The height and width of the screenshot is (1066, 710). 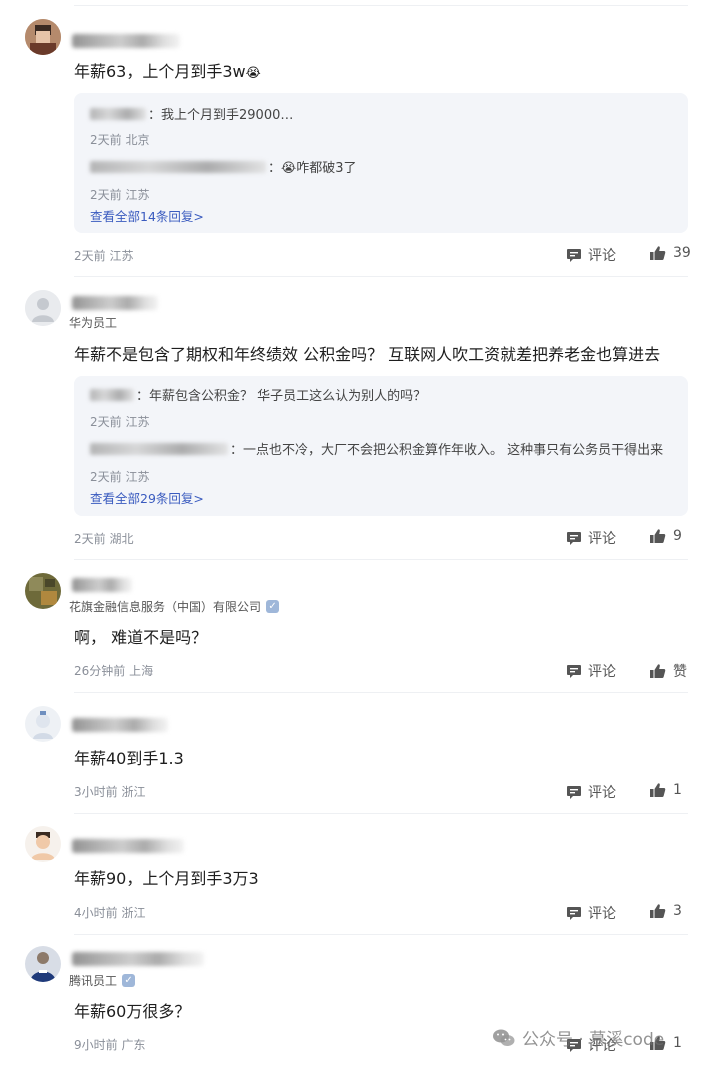 I want to click on like-button: 赞, so click(x=668, y=671).